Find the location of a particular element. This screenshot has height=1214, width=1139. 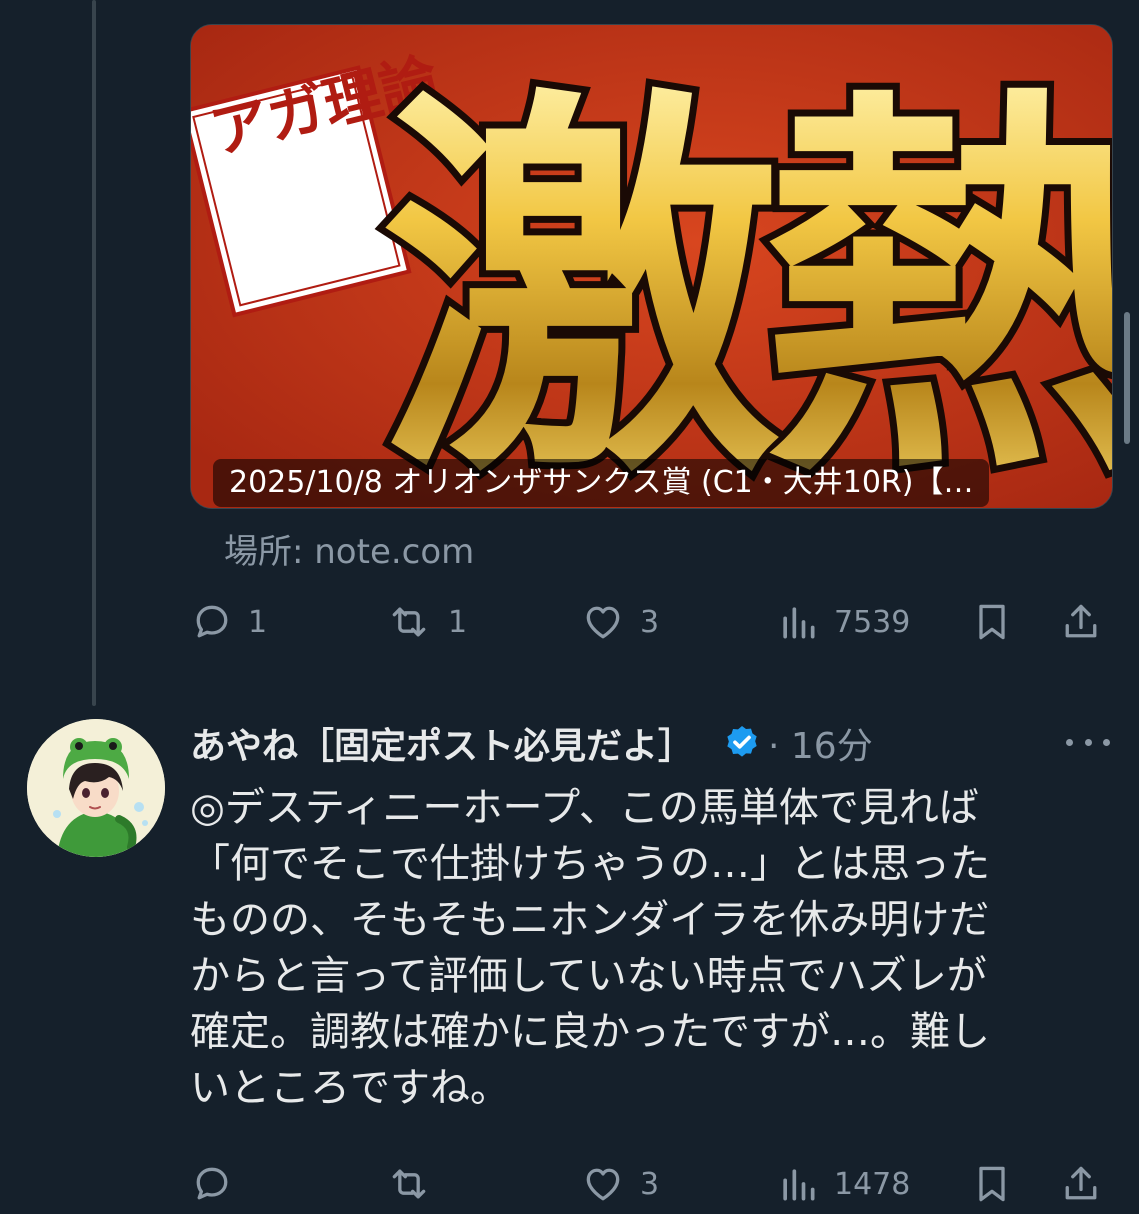

reply-post-action-bar: 3 1478 is located at coordinates (569, 1184).